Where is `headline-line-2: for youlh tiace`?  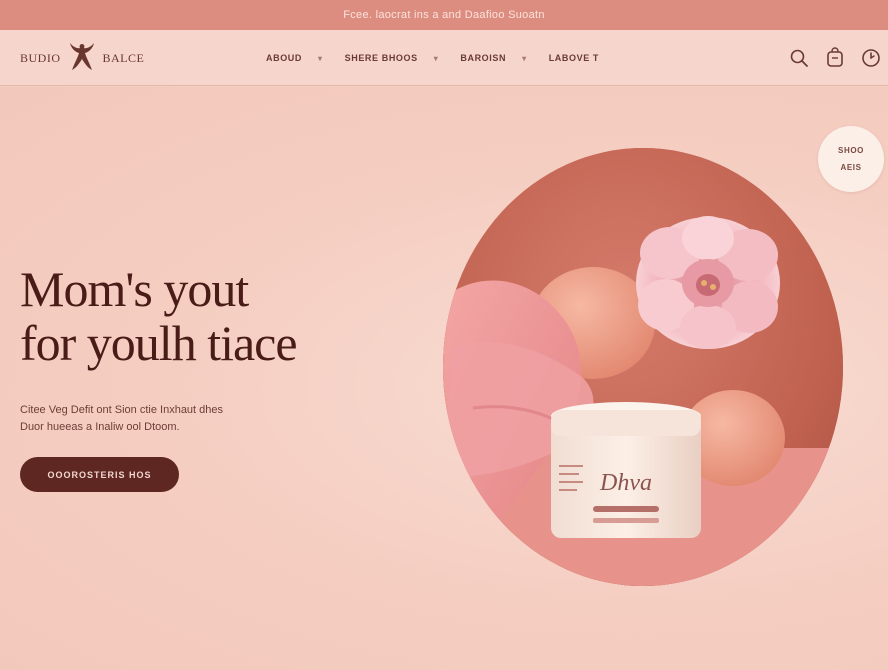
headline-line-2: for youlh tiace is located at coordinates (159, 343).